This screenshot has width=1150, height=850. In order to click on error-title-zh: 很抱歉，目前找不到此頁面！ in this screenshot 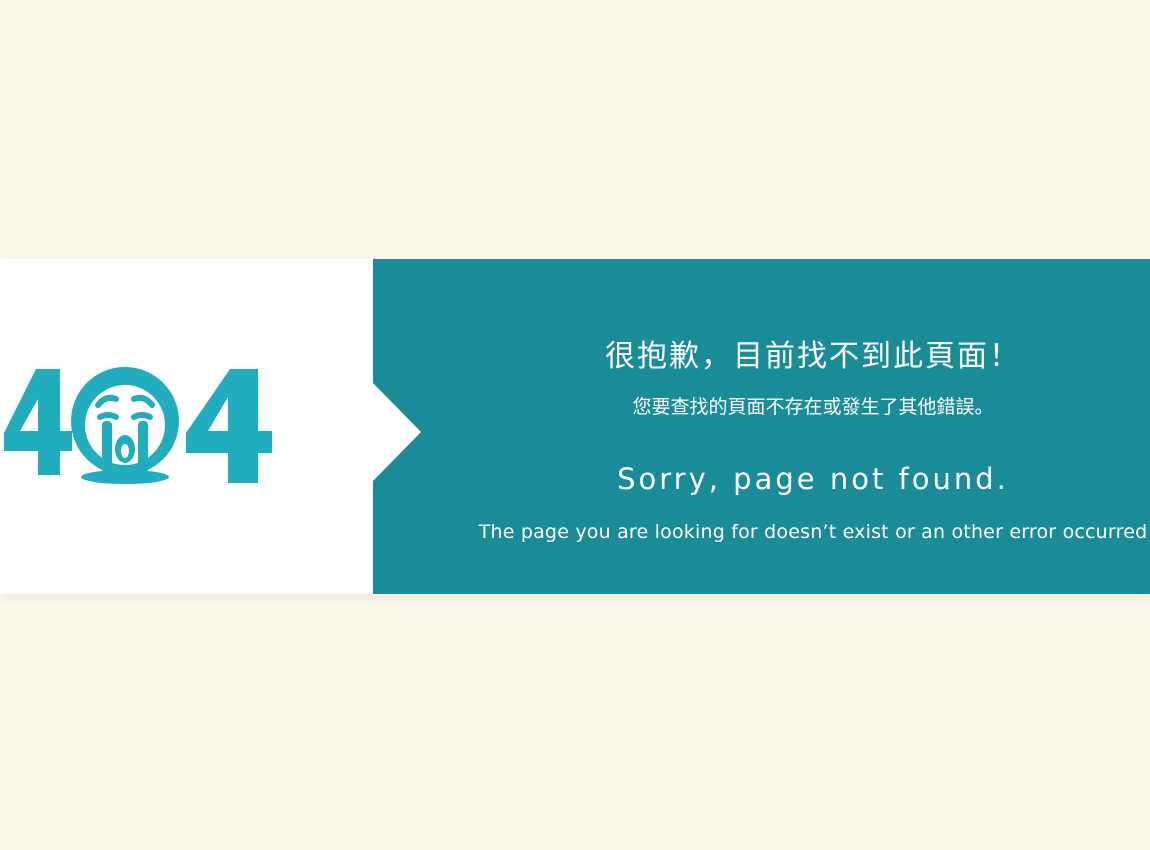, I will do `click(813, 356)`.